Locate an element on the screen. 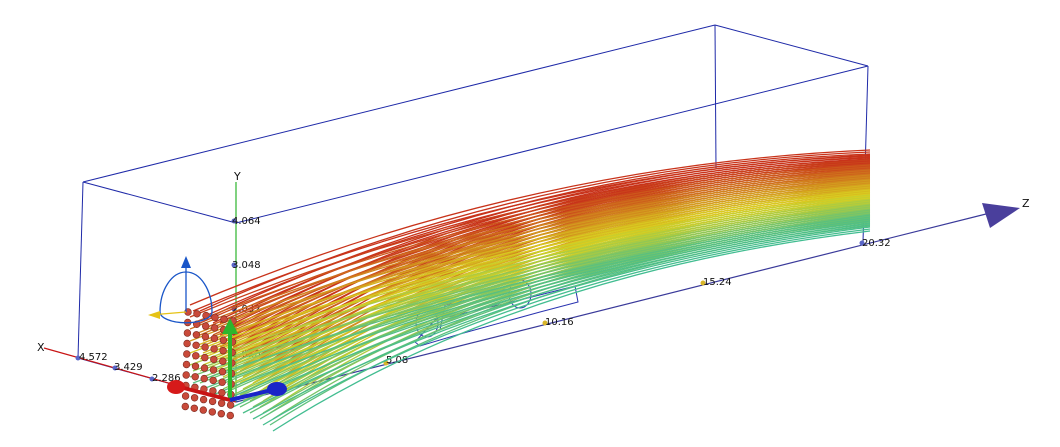 The width and height of the screenshot is (1060, 447). rotation-triad-icon is located at coordinates (180, 290).